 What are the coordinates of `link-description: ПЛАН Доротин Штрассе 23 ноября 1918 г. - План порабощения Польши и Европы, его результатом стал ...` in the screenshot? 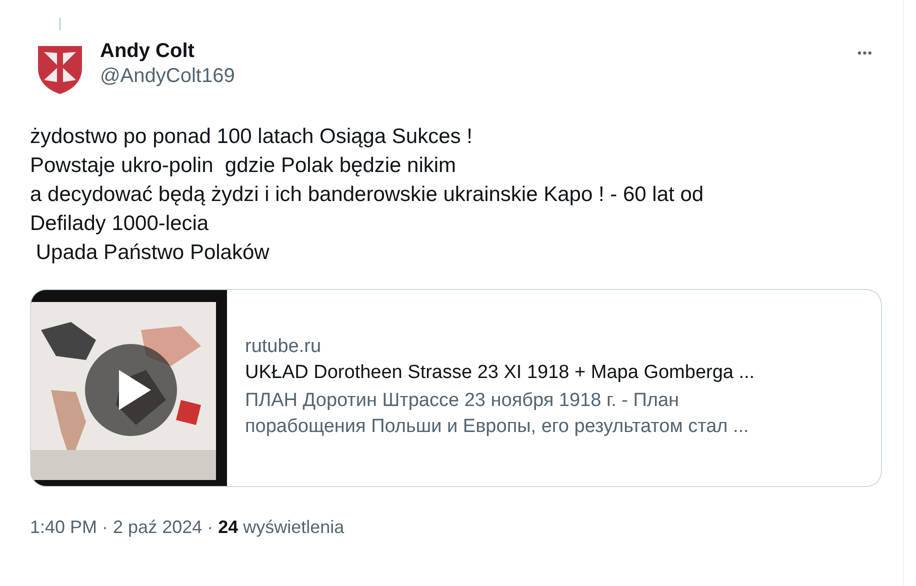 It's located at (497, 414).